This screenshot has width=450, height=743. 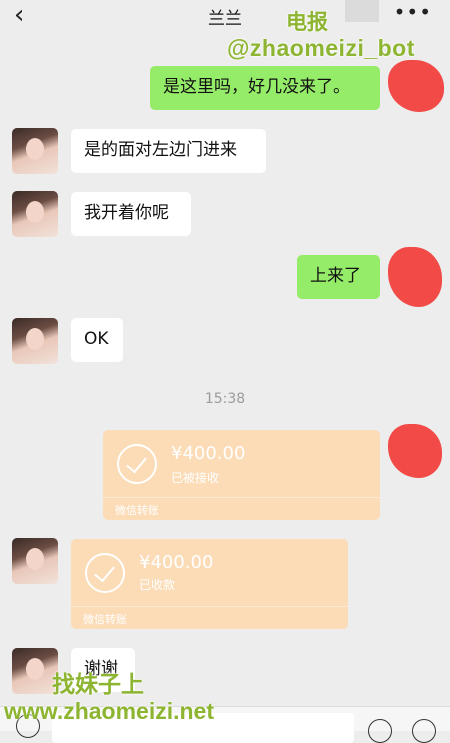 What do you see at coordinates (307, 22) in the screenshot?
I see `watermark-telegram: 电报` at bounding box center [307, 22].